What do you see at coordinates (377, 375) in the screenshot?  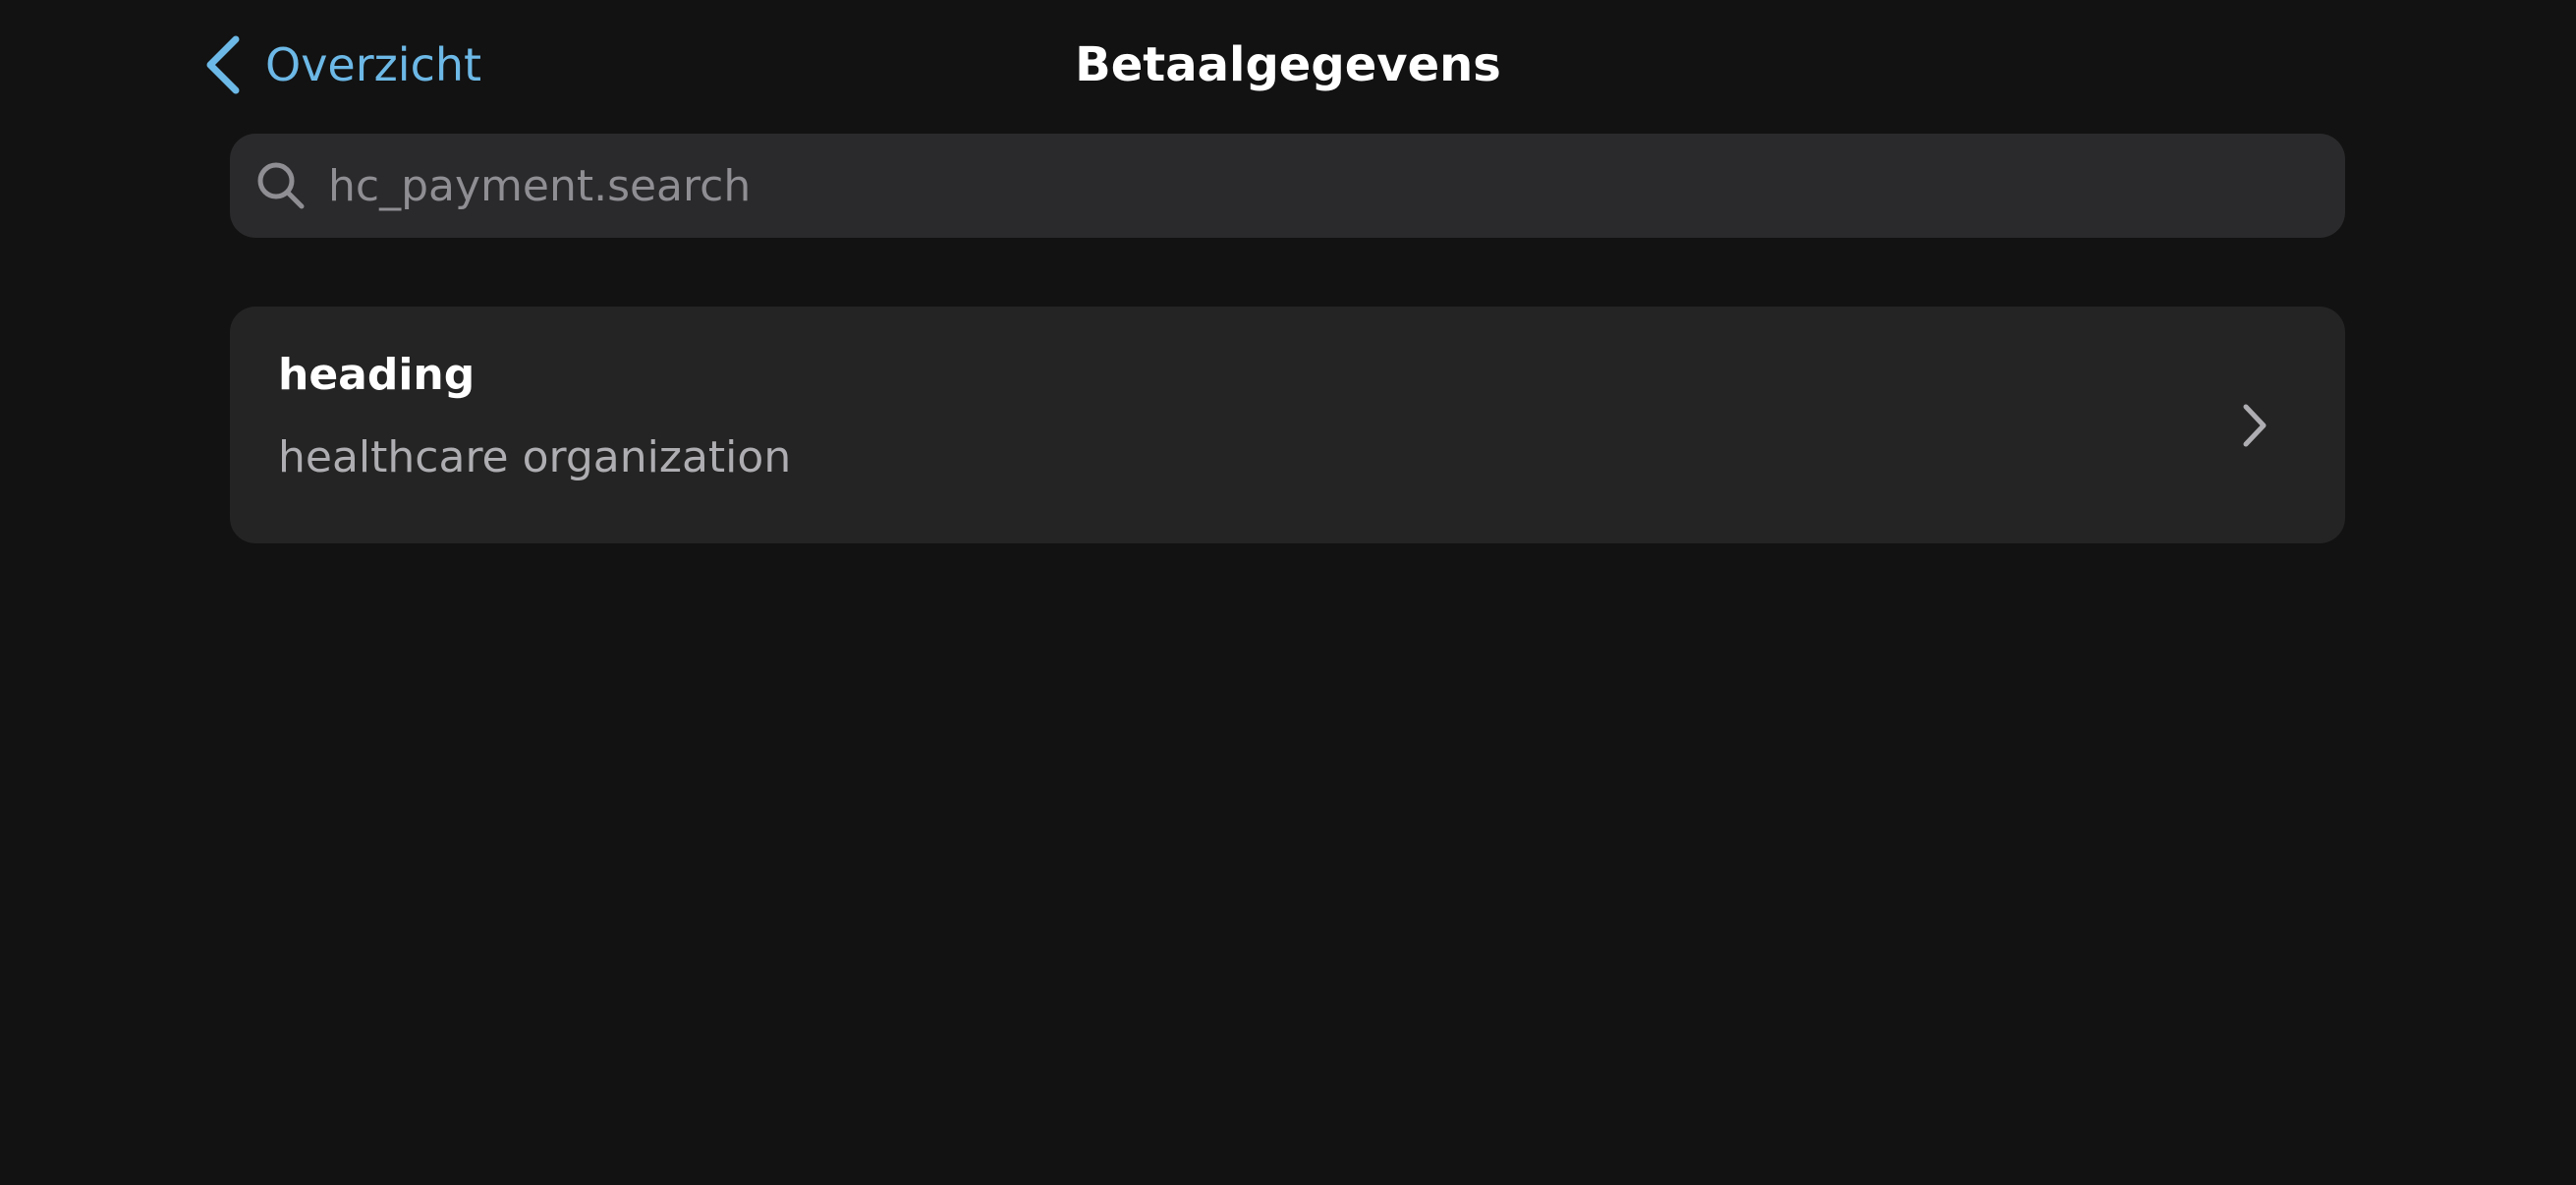 I see `list-item-heading: heading` at bounding box center [377, 375].